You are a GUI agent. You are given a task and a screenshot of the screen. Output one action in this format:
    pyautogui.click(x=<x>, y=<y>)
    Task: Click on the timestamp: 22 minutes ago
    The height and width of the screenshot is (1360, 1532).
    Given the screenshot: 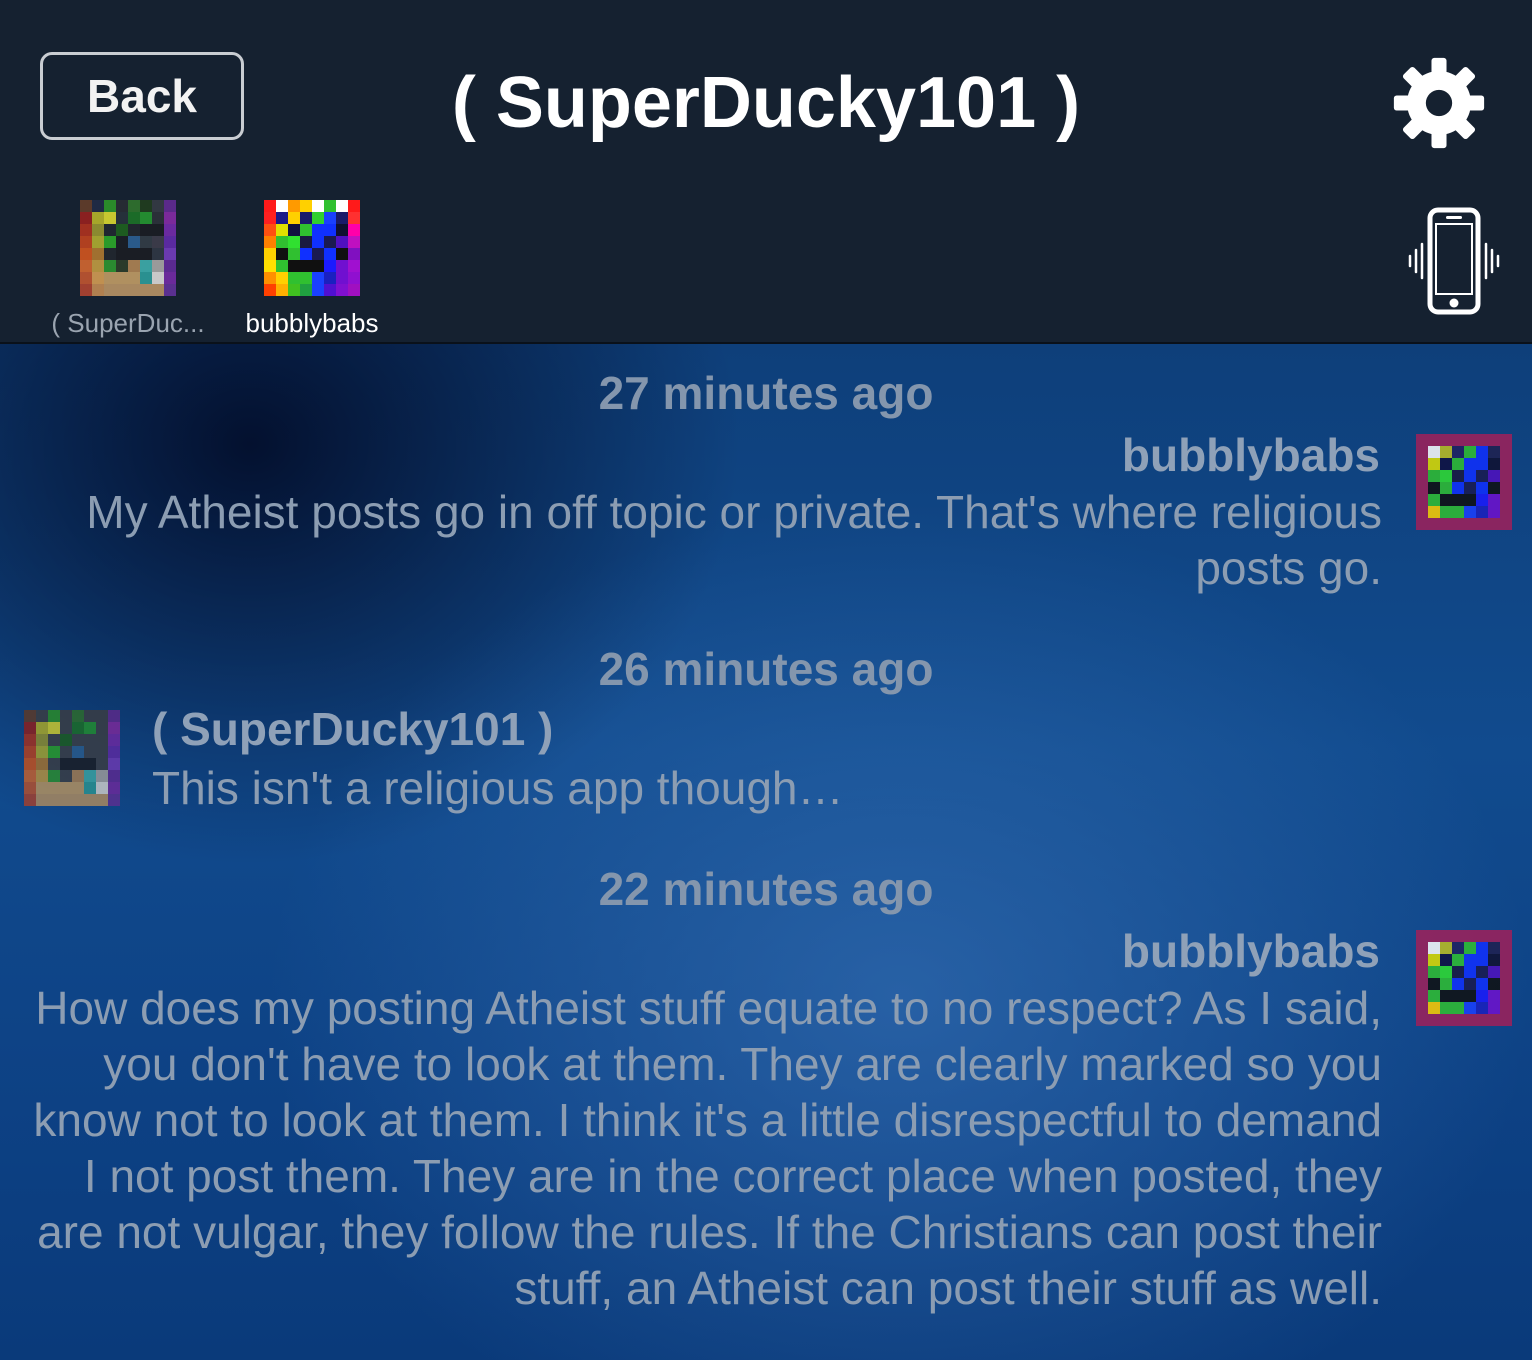 What is the action you would take?
    pyautogui.click(x=766, y=889)
    